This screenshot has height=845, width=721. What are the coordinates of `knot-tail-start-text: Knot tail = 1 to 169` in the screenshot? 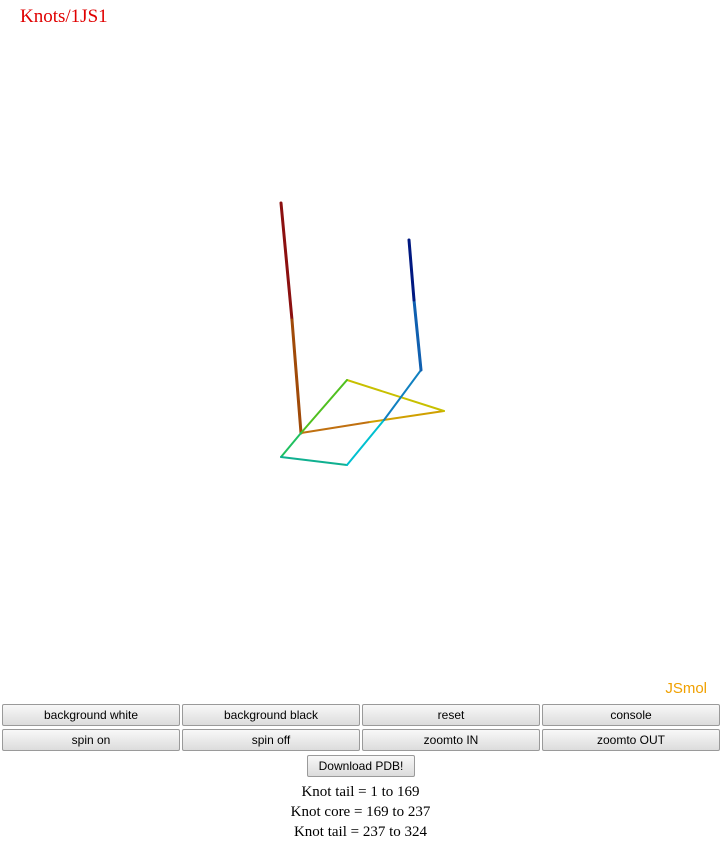 It's located at (360, 792).